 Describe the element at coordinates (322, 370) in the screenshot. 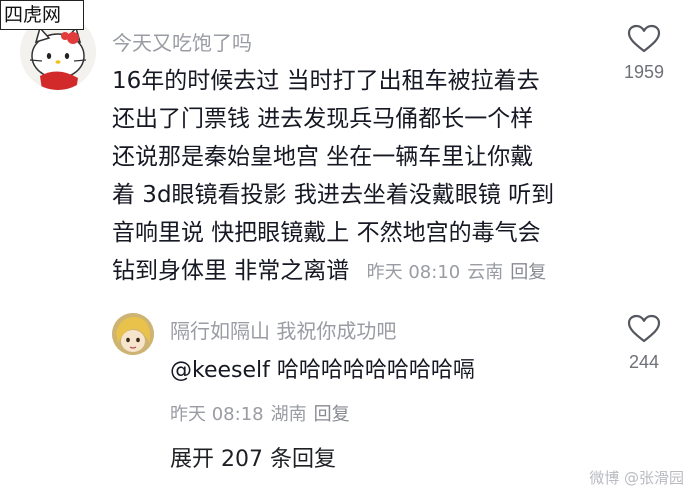

I see `reply-text: @keeself 哈哈哈哈哈哈哈哈嗝` at that location.